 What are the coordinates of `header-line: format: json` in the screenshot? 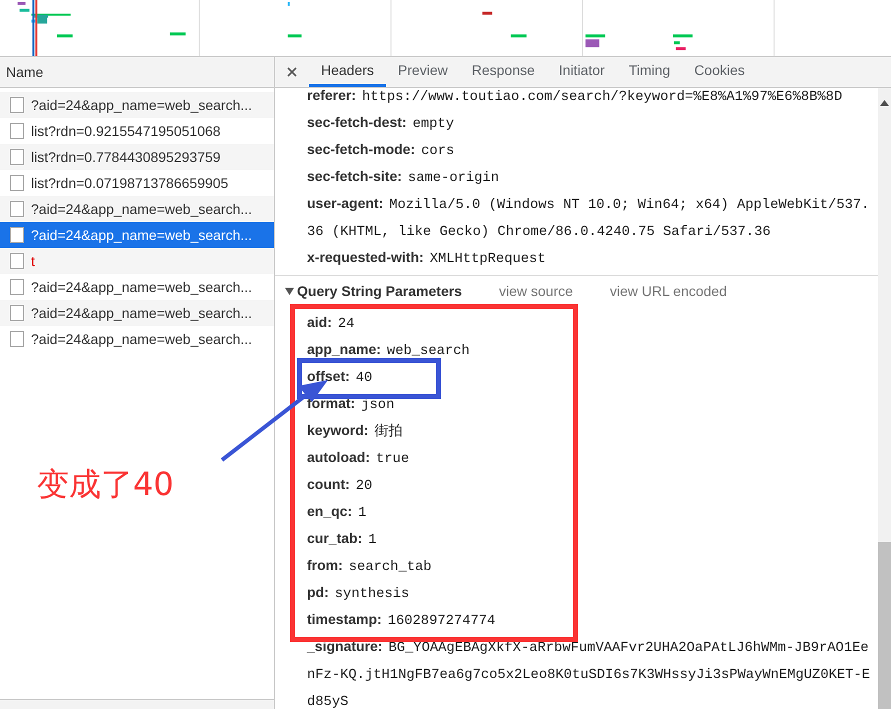 It's located at (350, 404).